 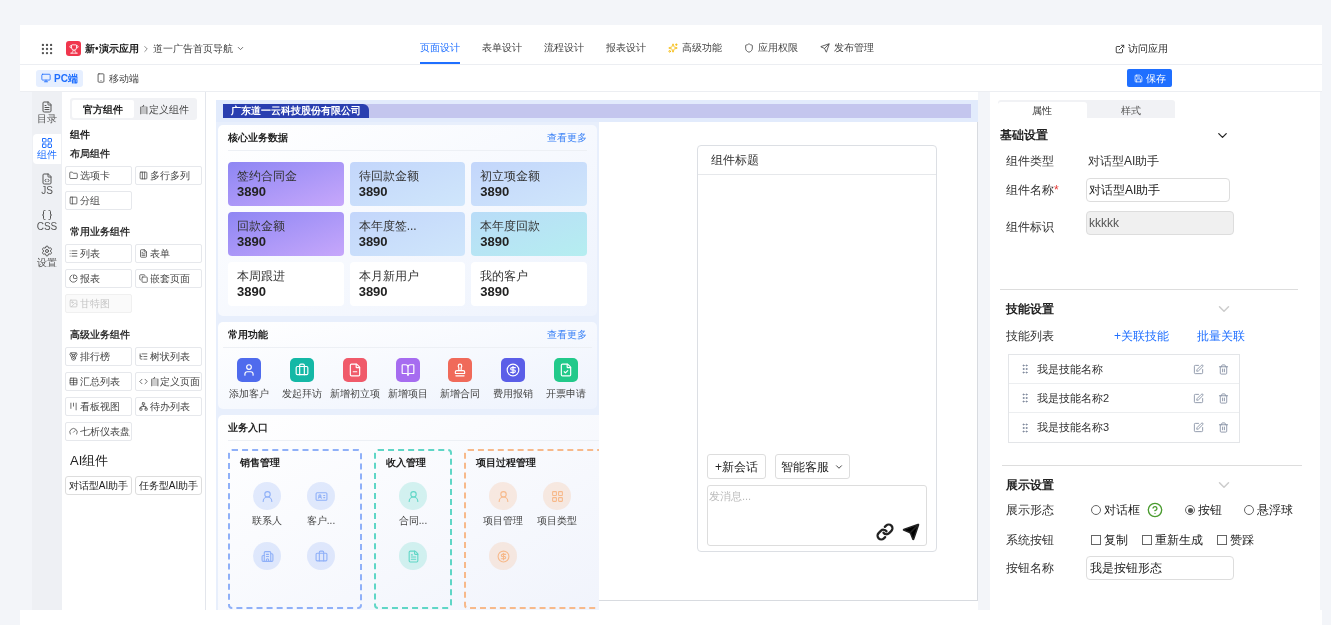 What do you see at coordinates (302, 379) in the screenshot?
I see `shortcut-item: 发起拜访` at bounding box center [302, 379].